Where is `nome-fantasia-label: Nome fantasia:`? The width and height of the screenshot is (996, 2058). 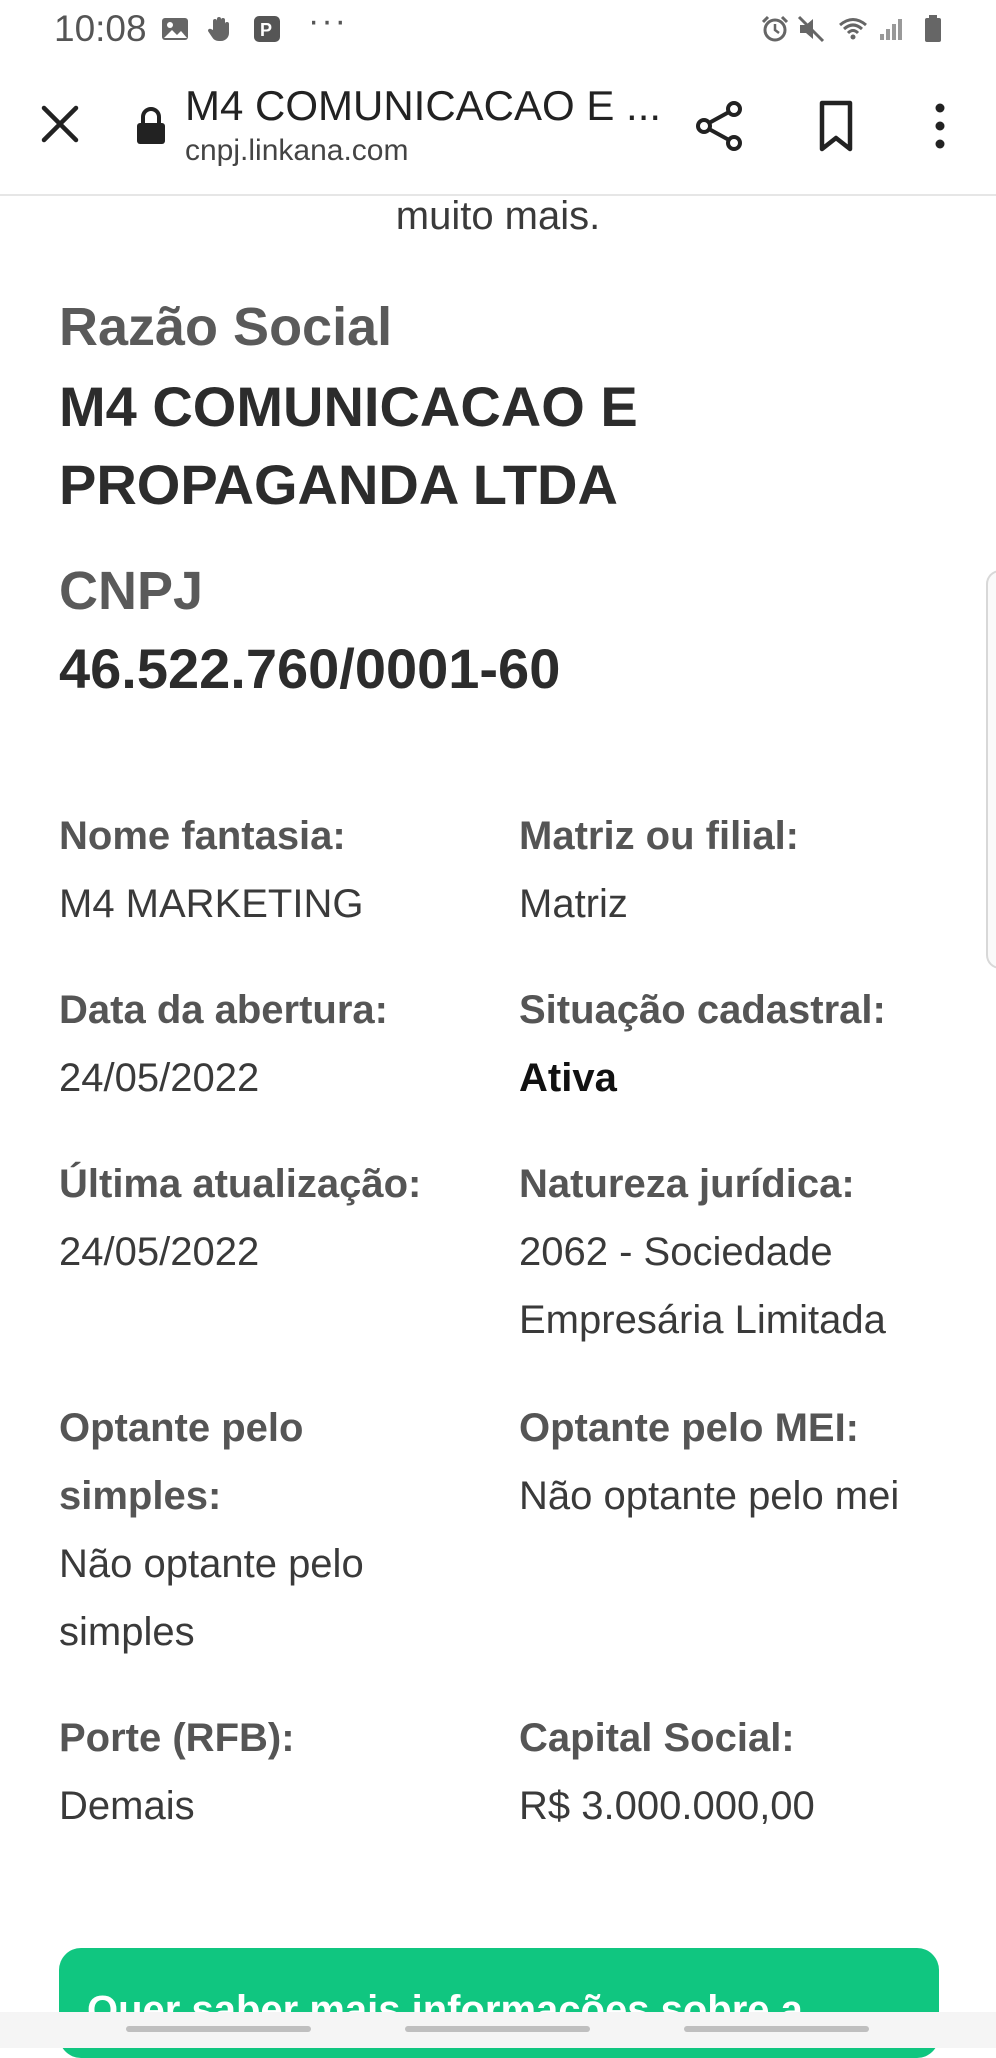
nome-fantasia-label: Nome fantasia: is located at coordinates (202, 836).